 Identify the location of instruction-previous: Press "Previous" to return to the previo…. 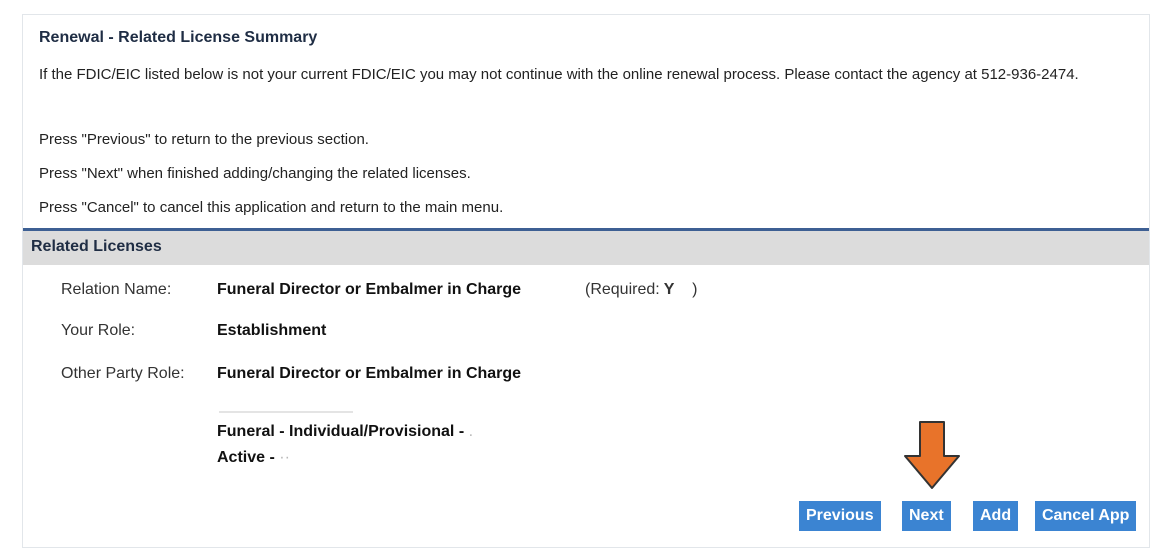
(204, 139).